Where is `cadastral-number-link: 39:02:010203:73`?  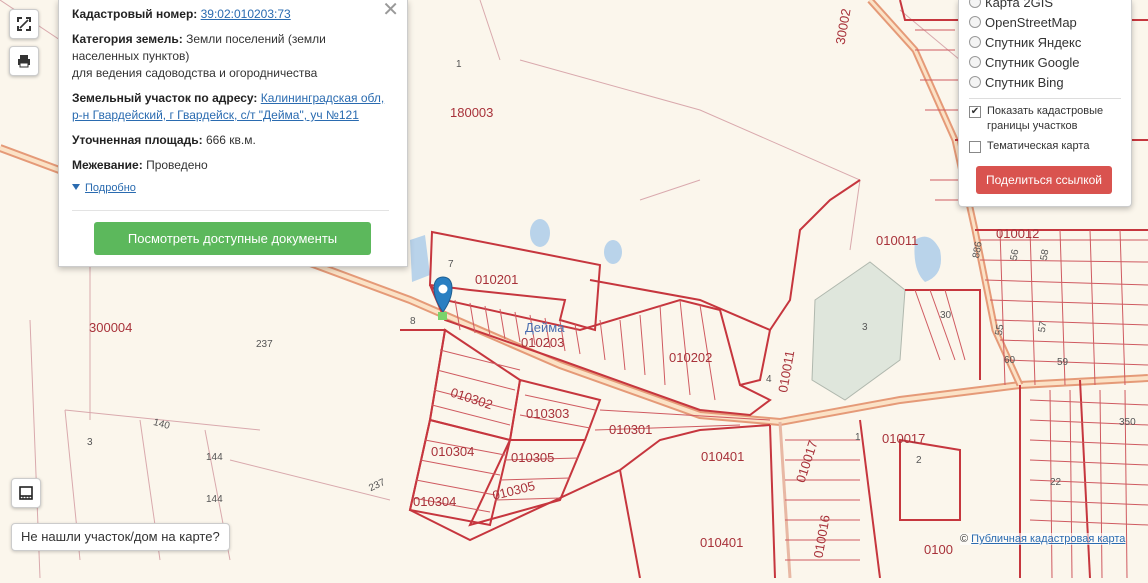 cadastral-number-link: 39:02:010203:73 is located at coordinates (246, 14).